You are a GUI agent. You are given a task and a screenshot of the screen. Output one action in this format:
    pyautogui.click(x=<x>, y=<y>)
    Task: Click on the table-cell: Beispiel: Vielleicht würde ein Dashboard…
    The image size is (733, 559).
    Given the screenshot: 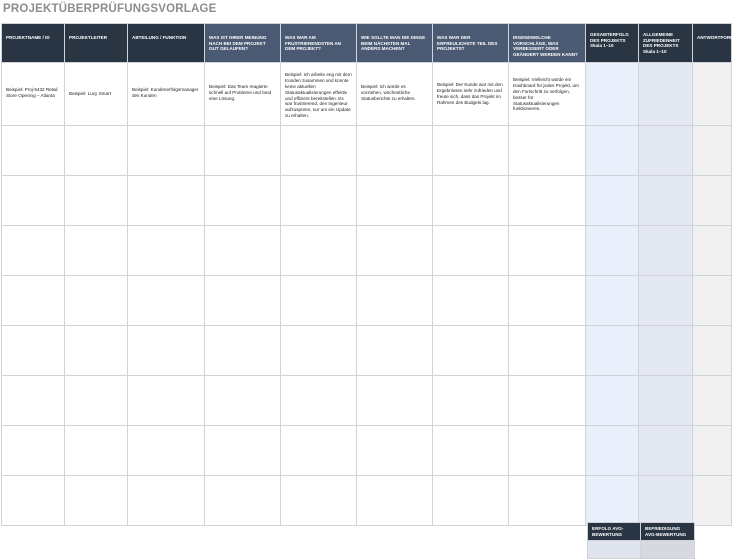 What is the action you would take?
    pyautogui.click(x=547, y=94)
    